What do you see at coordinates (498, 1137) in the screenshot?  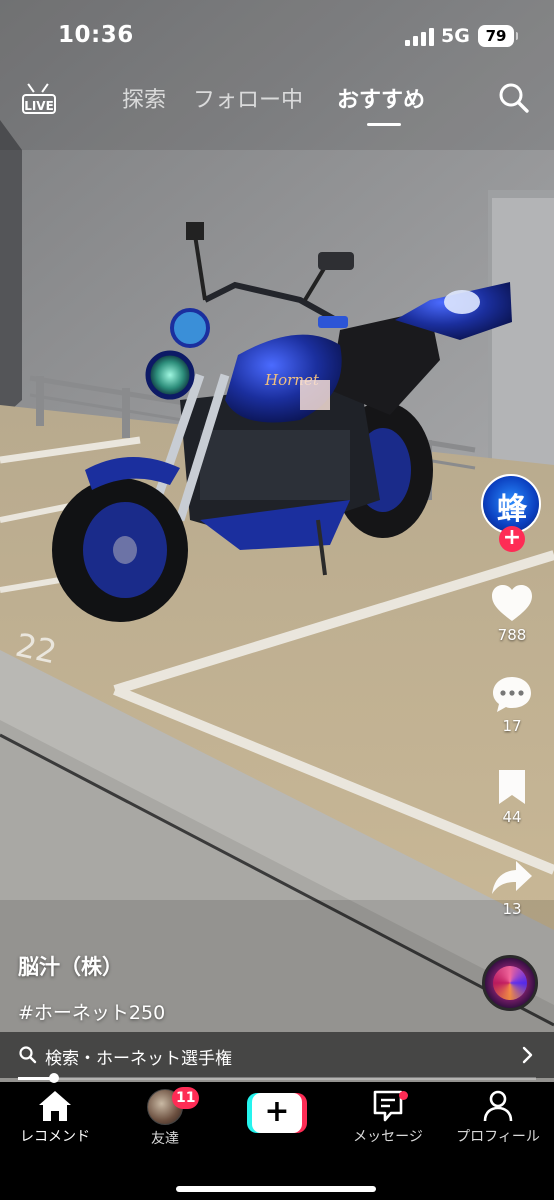 I see `nav-profile-label: プロフィール` at bounding box center [498, 1137].